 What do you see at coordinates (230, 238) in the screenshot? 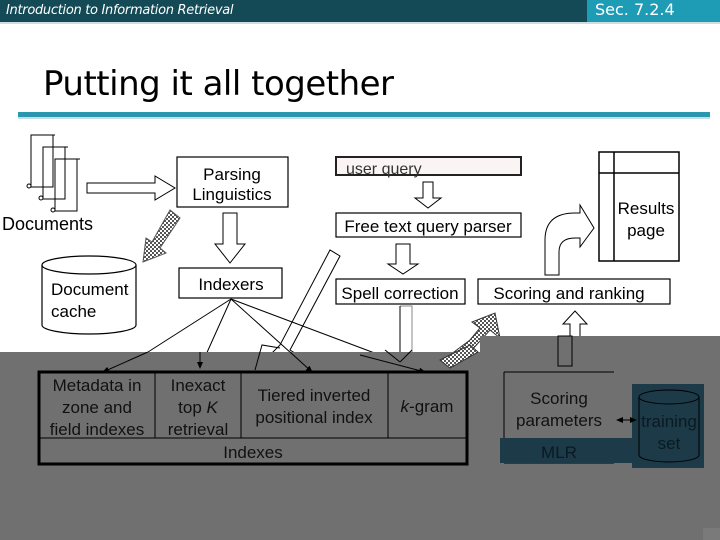
I see `parsing-to-indexers-arrow` at bounding box center [230, 238].